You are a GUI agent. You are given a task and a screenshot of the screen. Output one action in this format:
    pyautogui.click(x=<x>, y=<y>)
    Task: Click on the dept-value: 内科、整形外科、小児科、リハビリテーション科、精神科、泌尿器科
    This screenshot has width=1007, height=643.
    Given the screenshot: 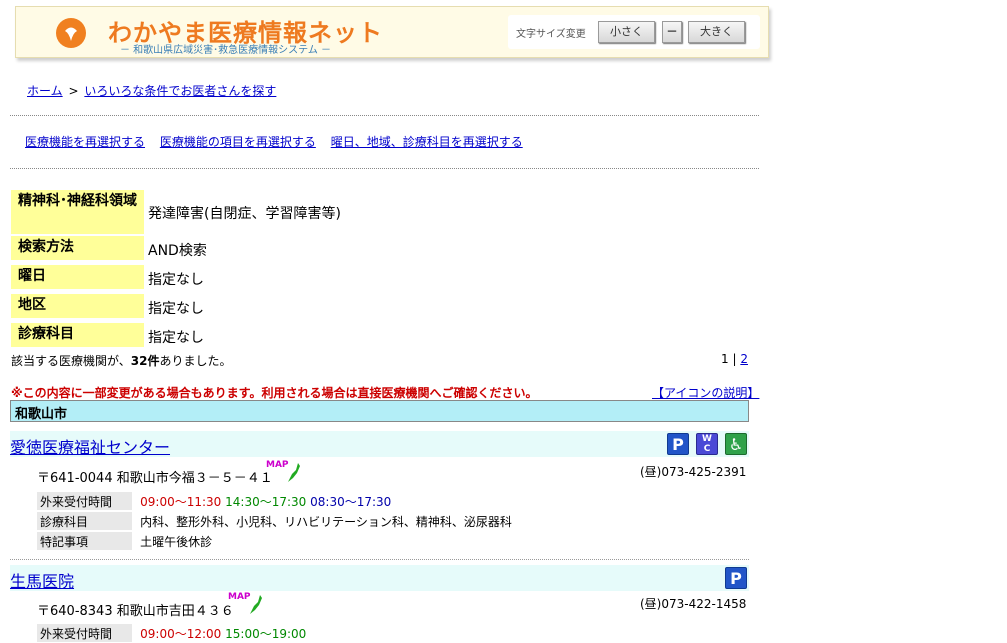 What is the action you would take?
    pyautogui.click(x=326, y=522)
    